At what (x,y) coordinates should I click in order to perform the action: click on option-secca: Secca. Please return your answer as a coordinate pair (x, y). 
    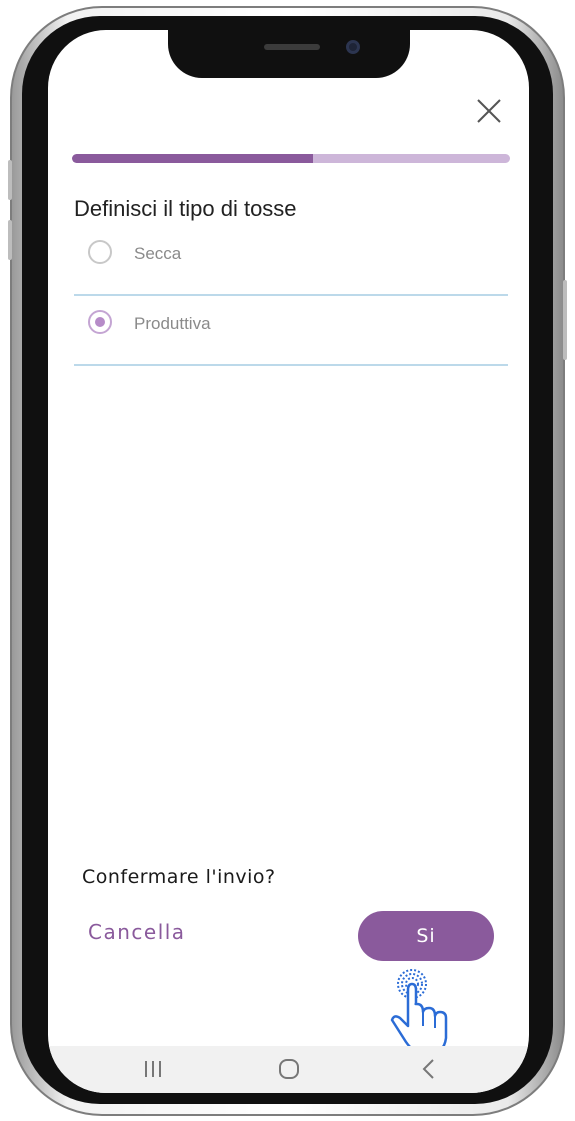
    Looking at the image, I should click on (291, 261).